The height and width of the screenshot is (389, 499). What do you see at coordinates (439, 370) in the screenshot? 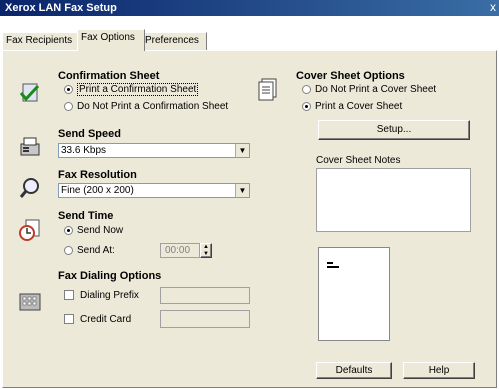
I see `help-button: Help` at bounding box center [439, 370].